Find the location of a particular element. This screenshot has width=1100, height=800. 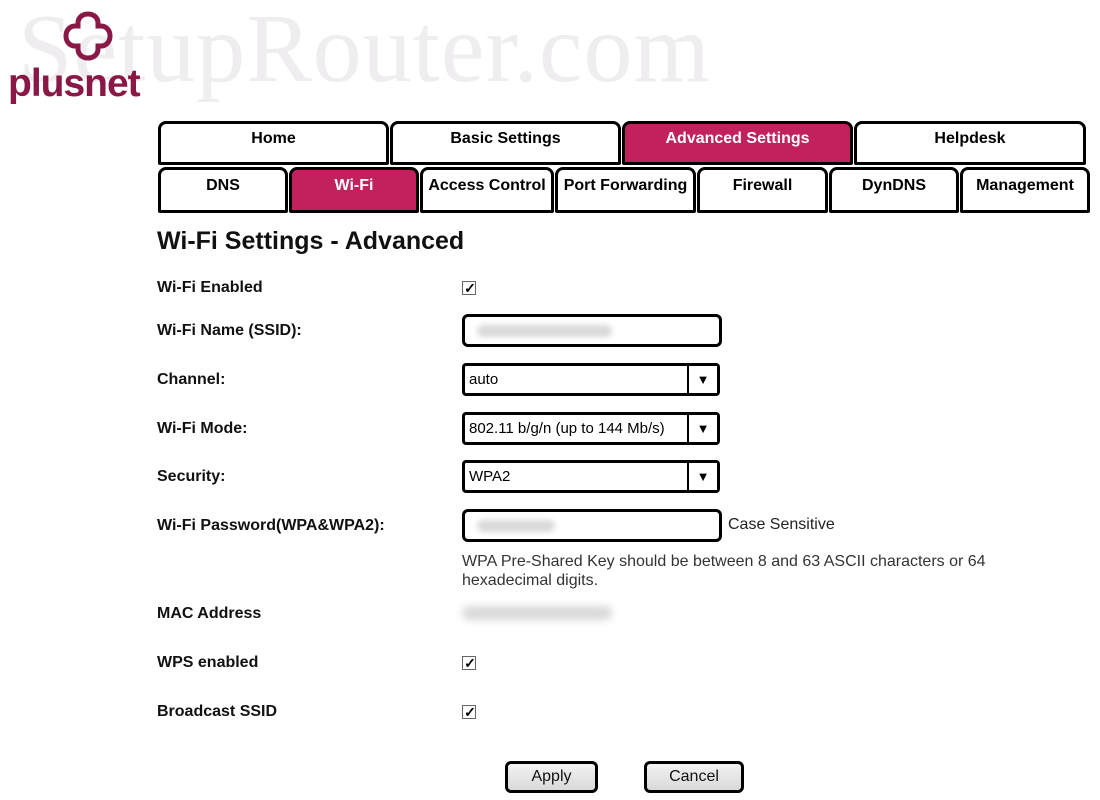

ssid-input is located at coordinates (592, 330).